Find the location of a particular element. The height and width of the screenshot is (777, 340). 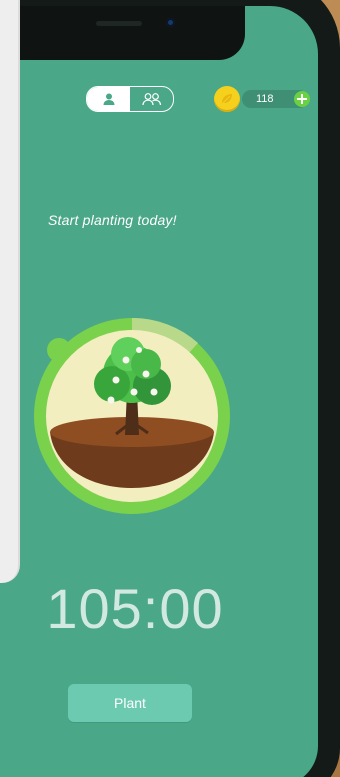

single-user-icon is located at coordinates (108, 99).